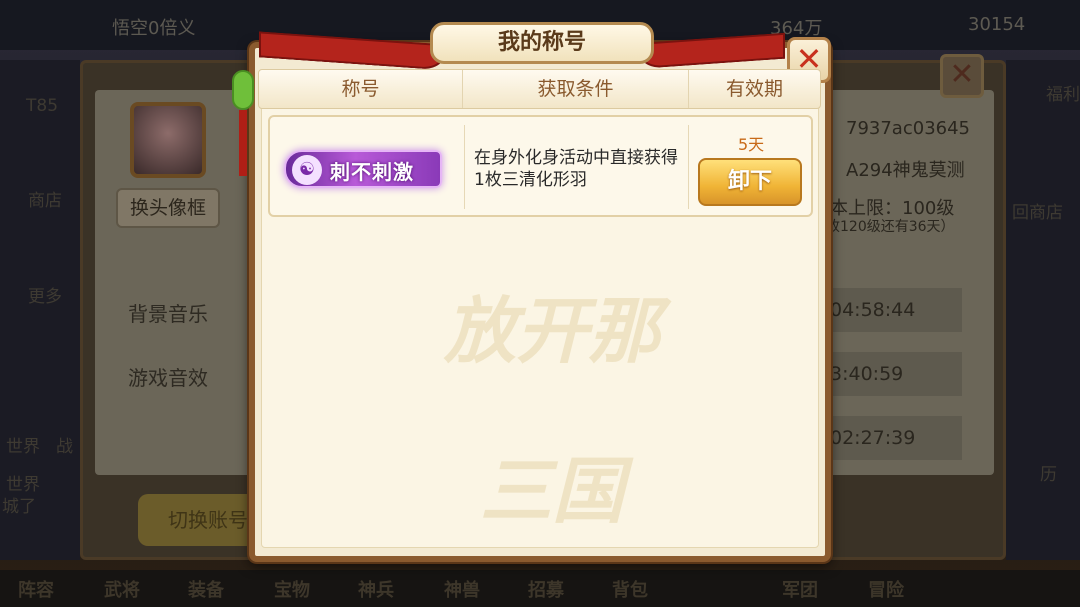  I want to click on title-badge: ☯ 刺不刺激, so click(363, 169).